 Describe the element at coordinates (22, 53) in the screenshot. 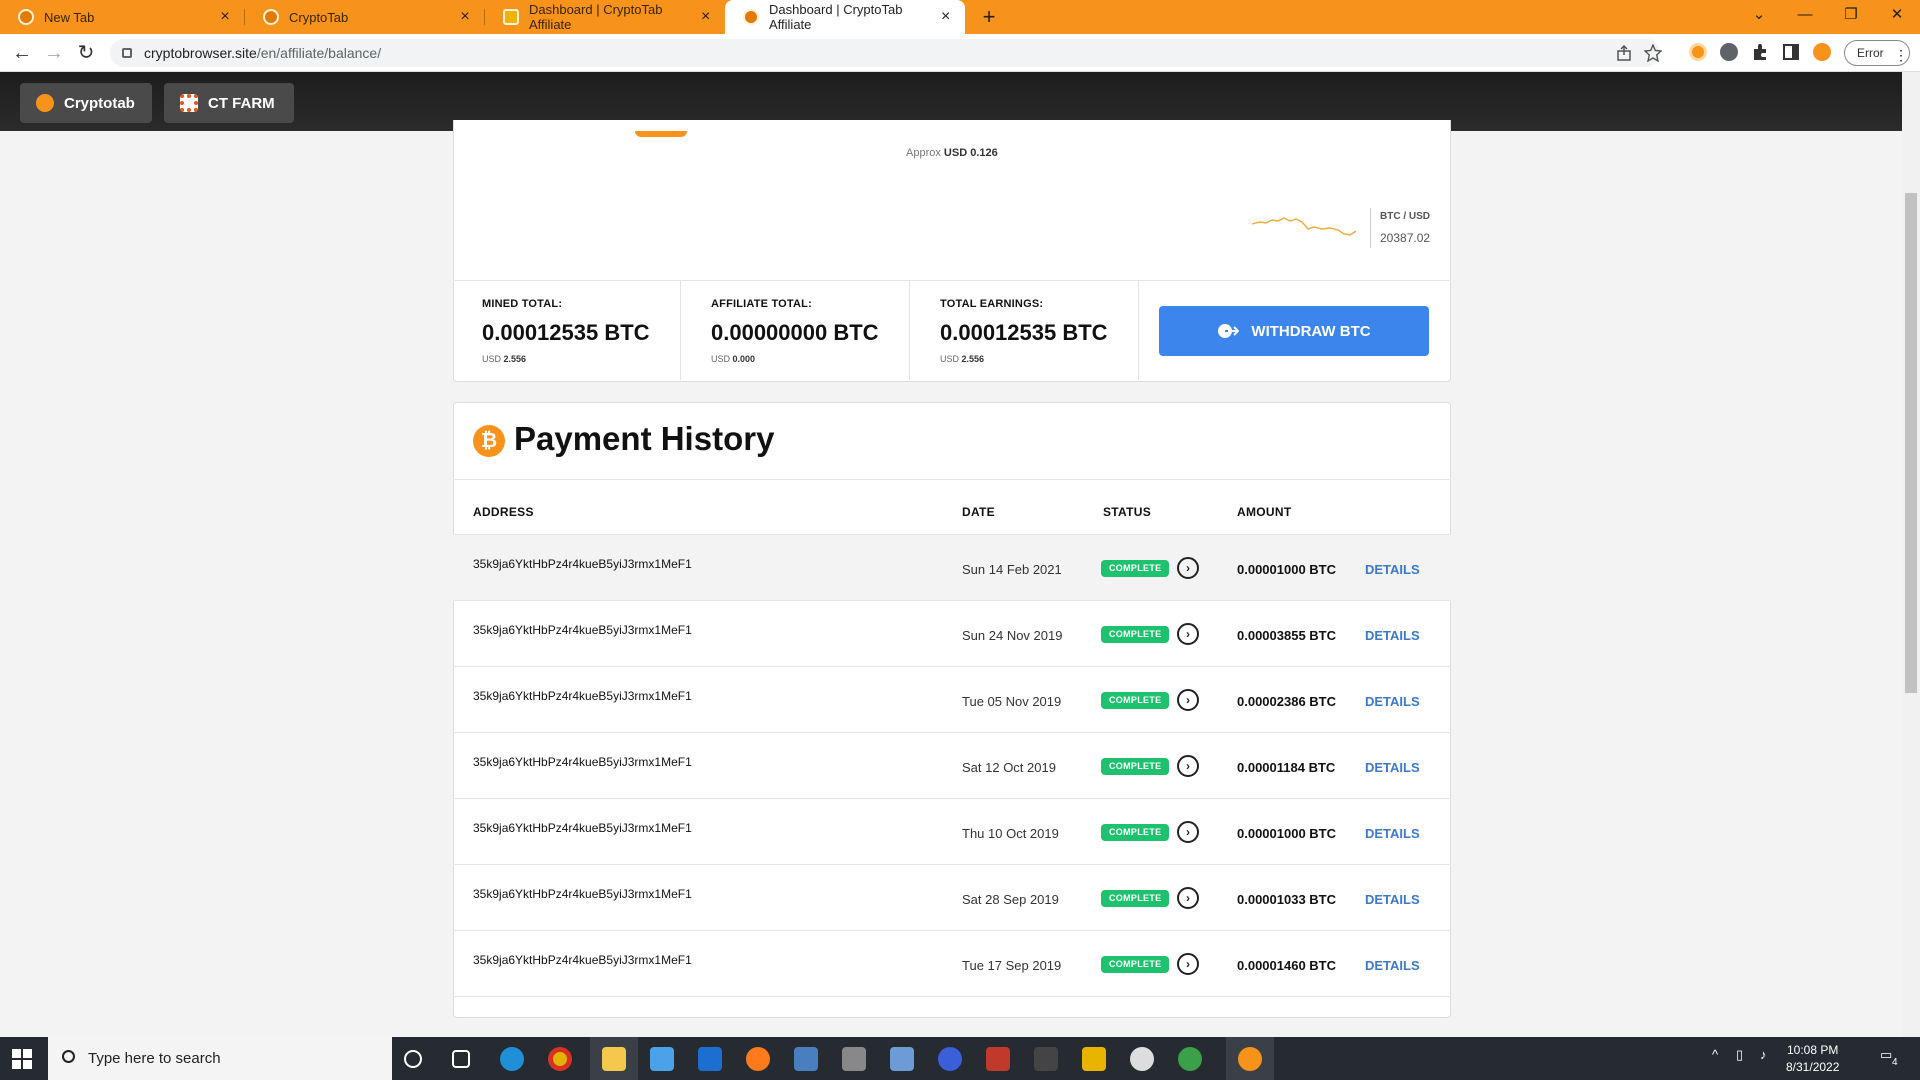

I see `back-button: ←` at that location.